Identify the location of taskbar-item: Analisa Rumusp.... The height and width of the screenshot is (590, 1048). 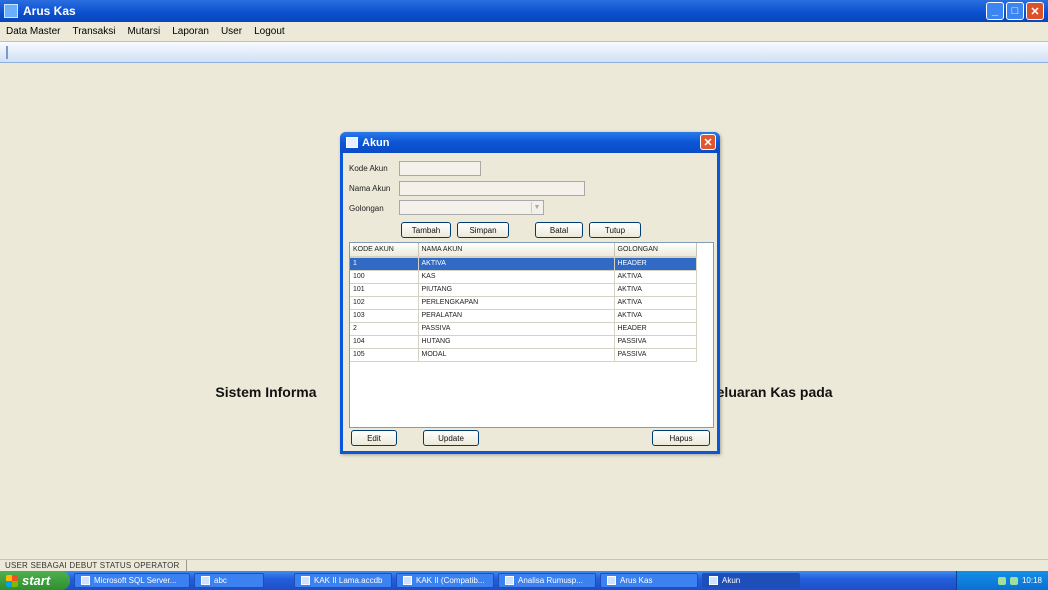
(547, 580).